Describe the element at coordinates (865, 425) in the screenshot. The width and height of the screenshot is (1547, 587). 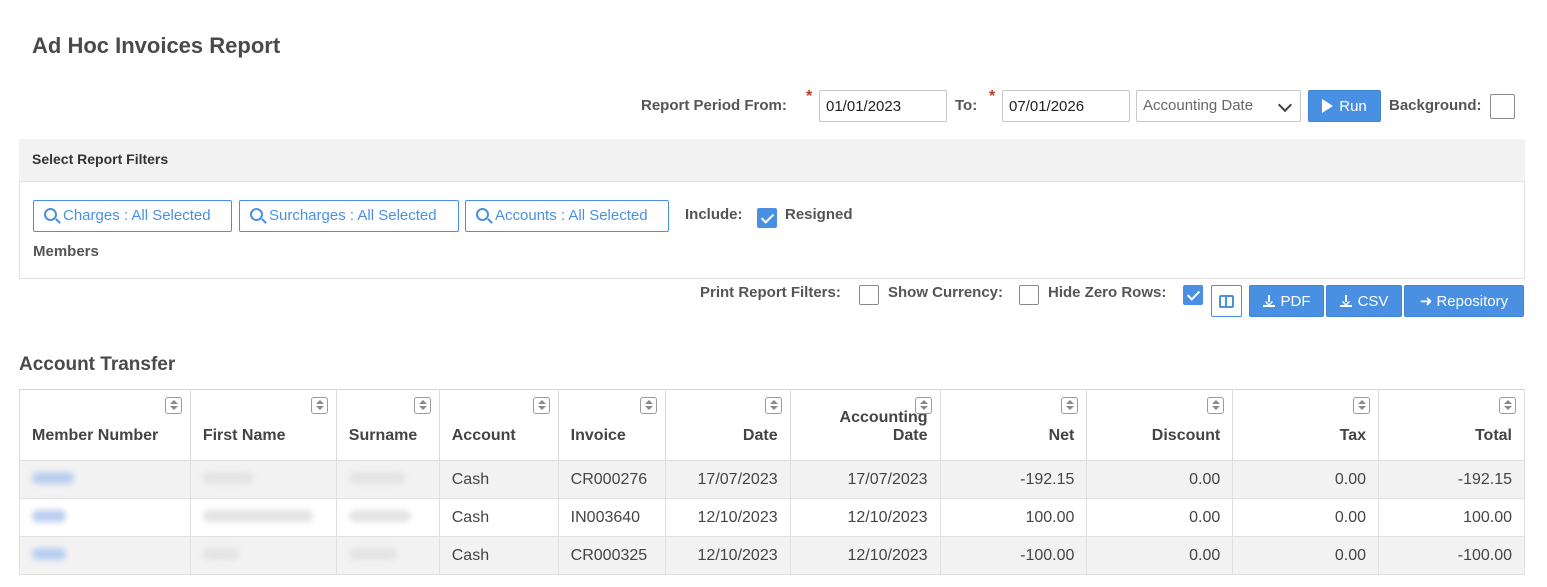
I see `column-header-accounting-date: Accounting Date` at that location.